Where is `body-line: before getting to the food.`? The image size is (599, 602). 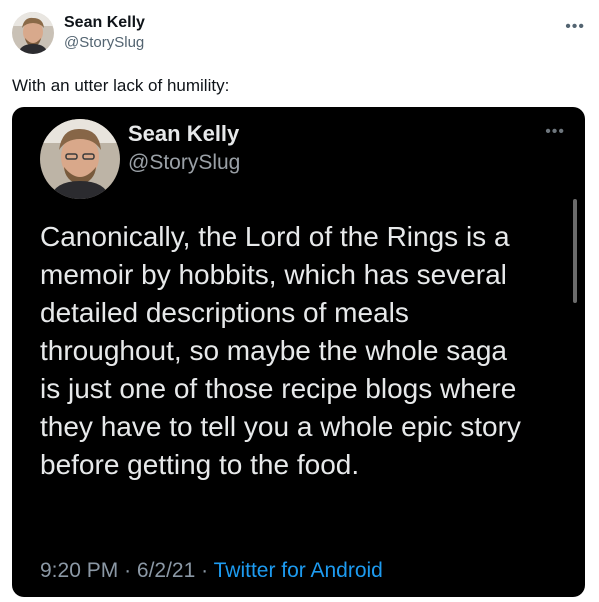
body-line: before getting to the food. is located at coordinates (200, 464).